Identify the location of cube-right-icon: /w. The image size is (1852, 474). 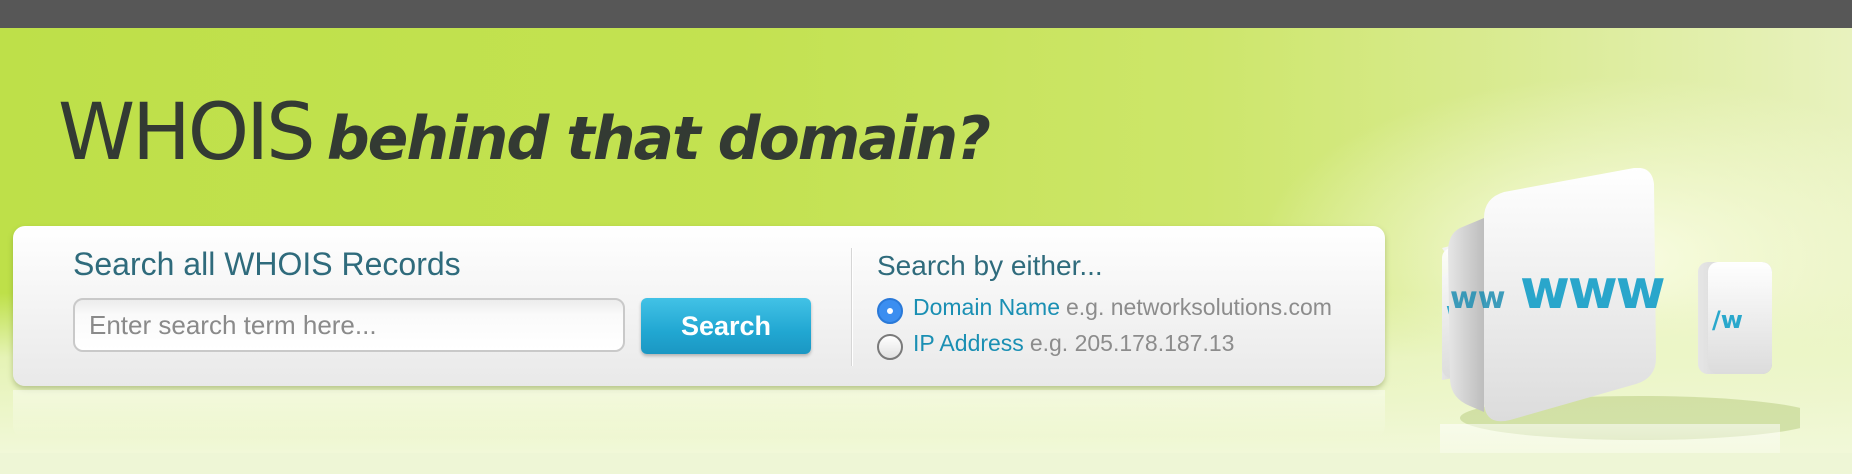
(1735, 318).